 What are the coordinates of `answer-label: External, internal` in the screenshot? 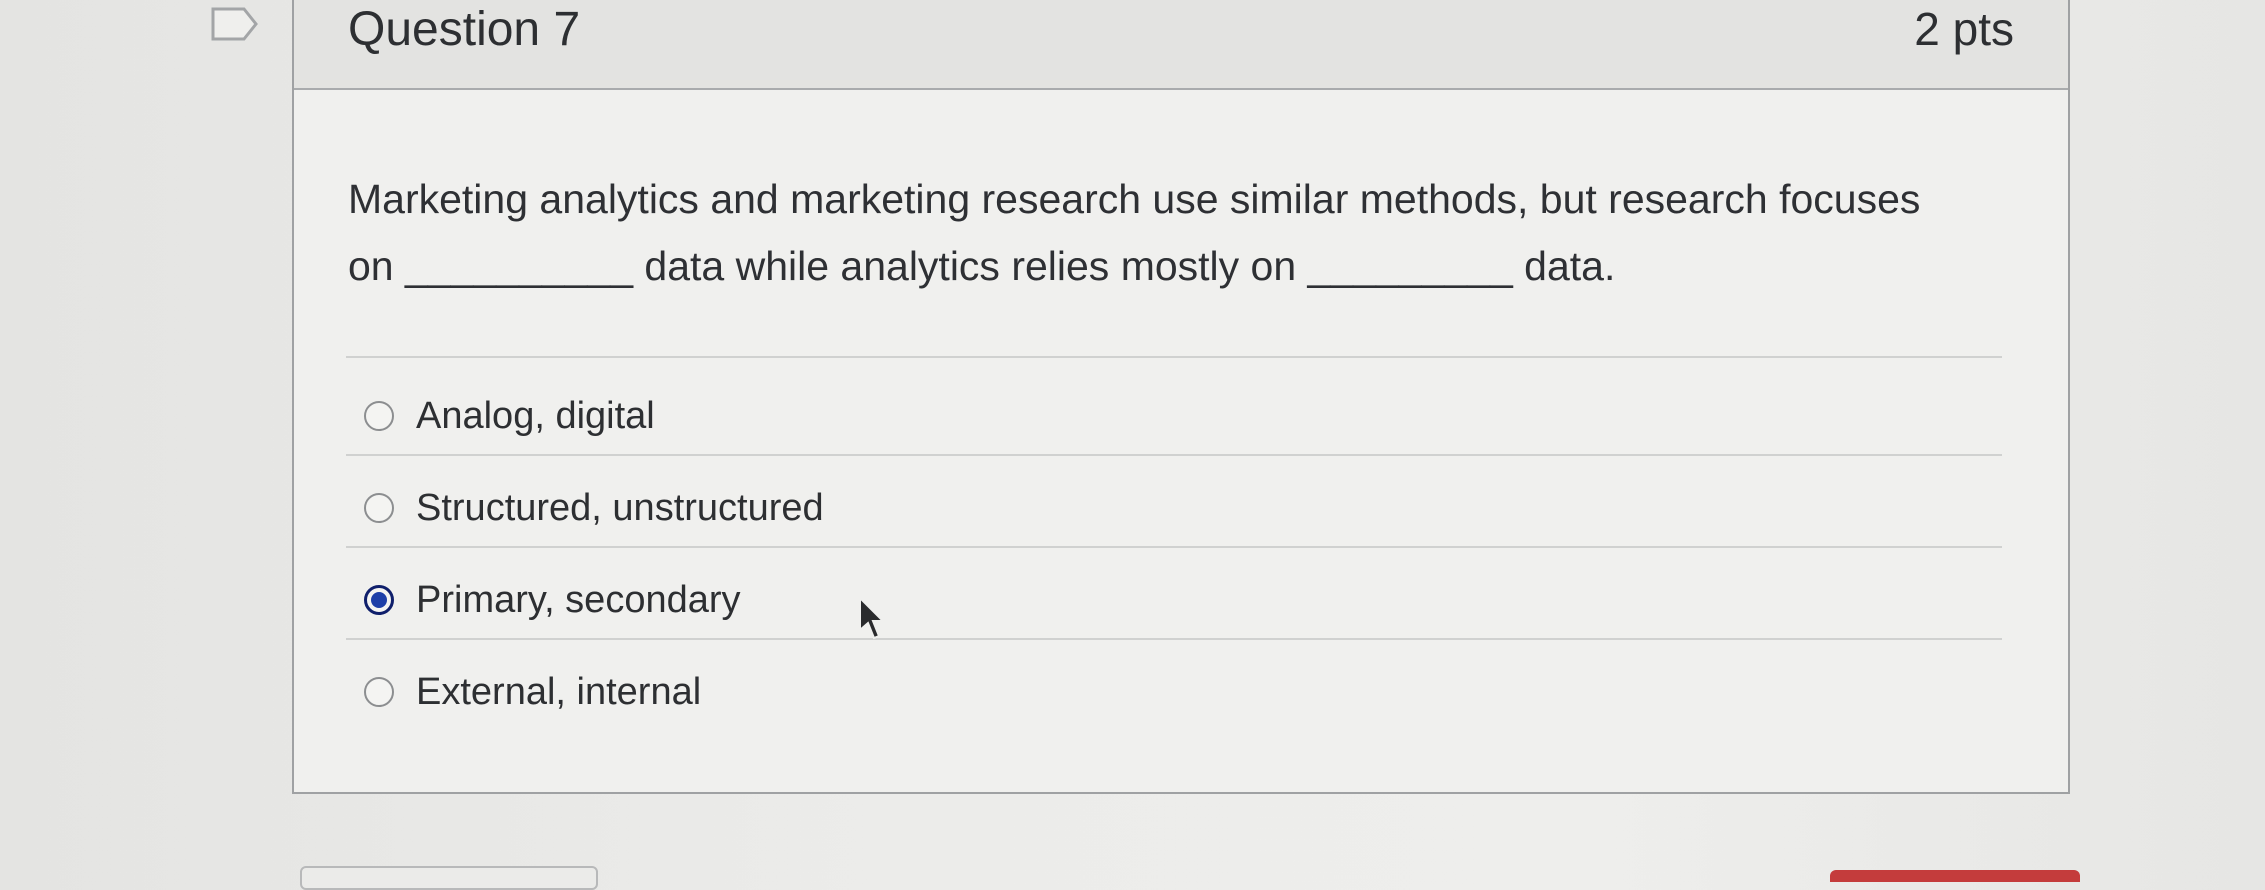 It's located at (559, 691).